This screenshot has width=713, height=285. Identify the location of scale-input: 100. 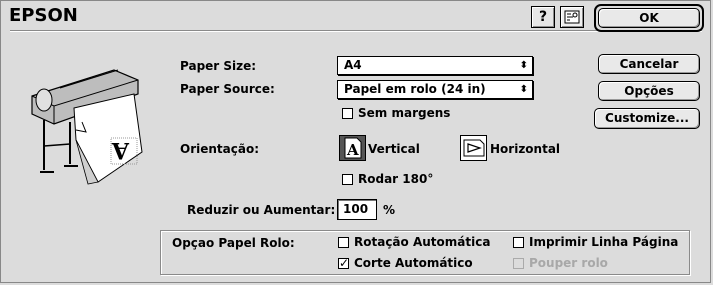
(357, 209).